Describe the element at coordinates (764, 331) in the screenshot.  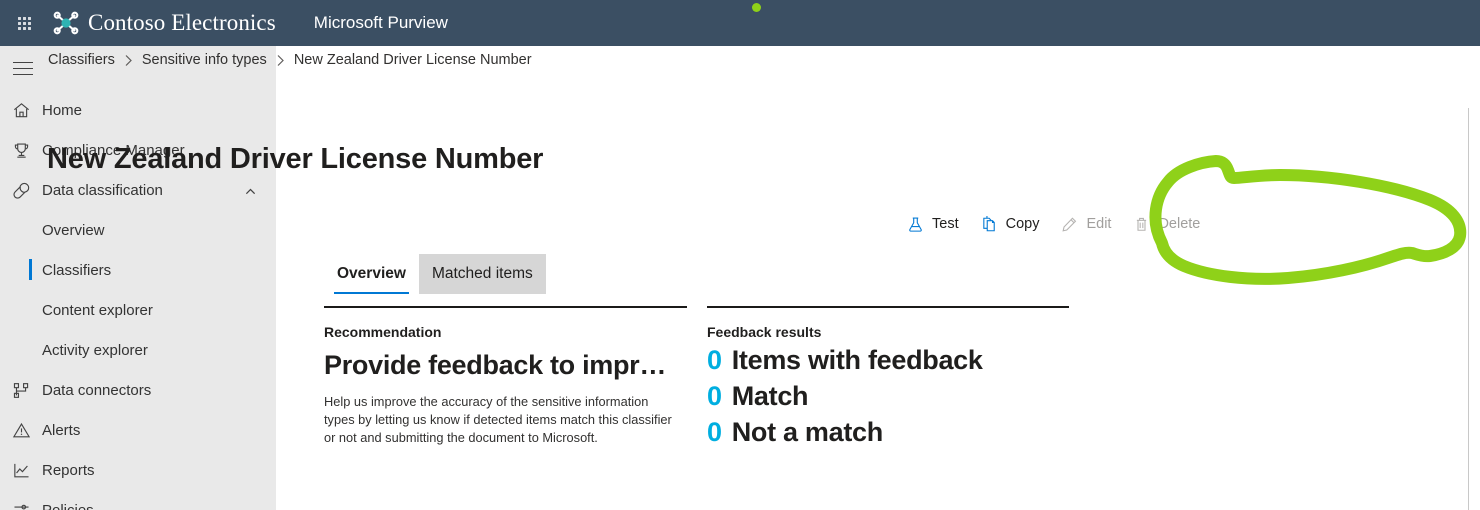
I see `feedback-kicker: Feedback results` at that location.